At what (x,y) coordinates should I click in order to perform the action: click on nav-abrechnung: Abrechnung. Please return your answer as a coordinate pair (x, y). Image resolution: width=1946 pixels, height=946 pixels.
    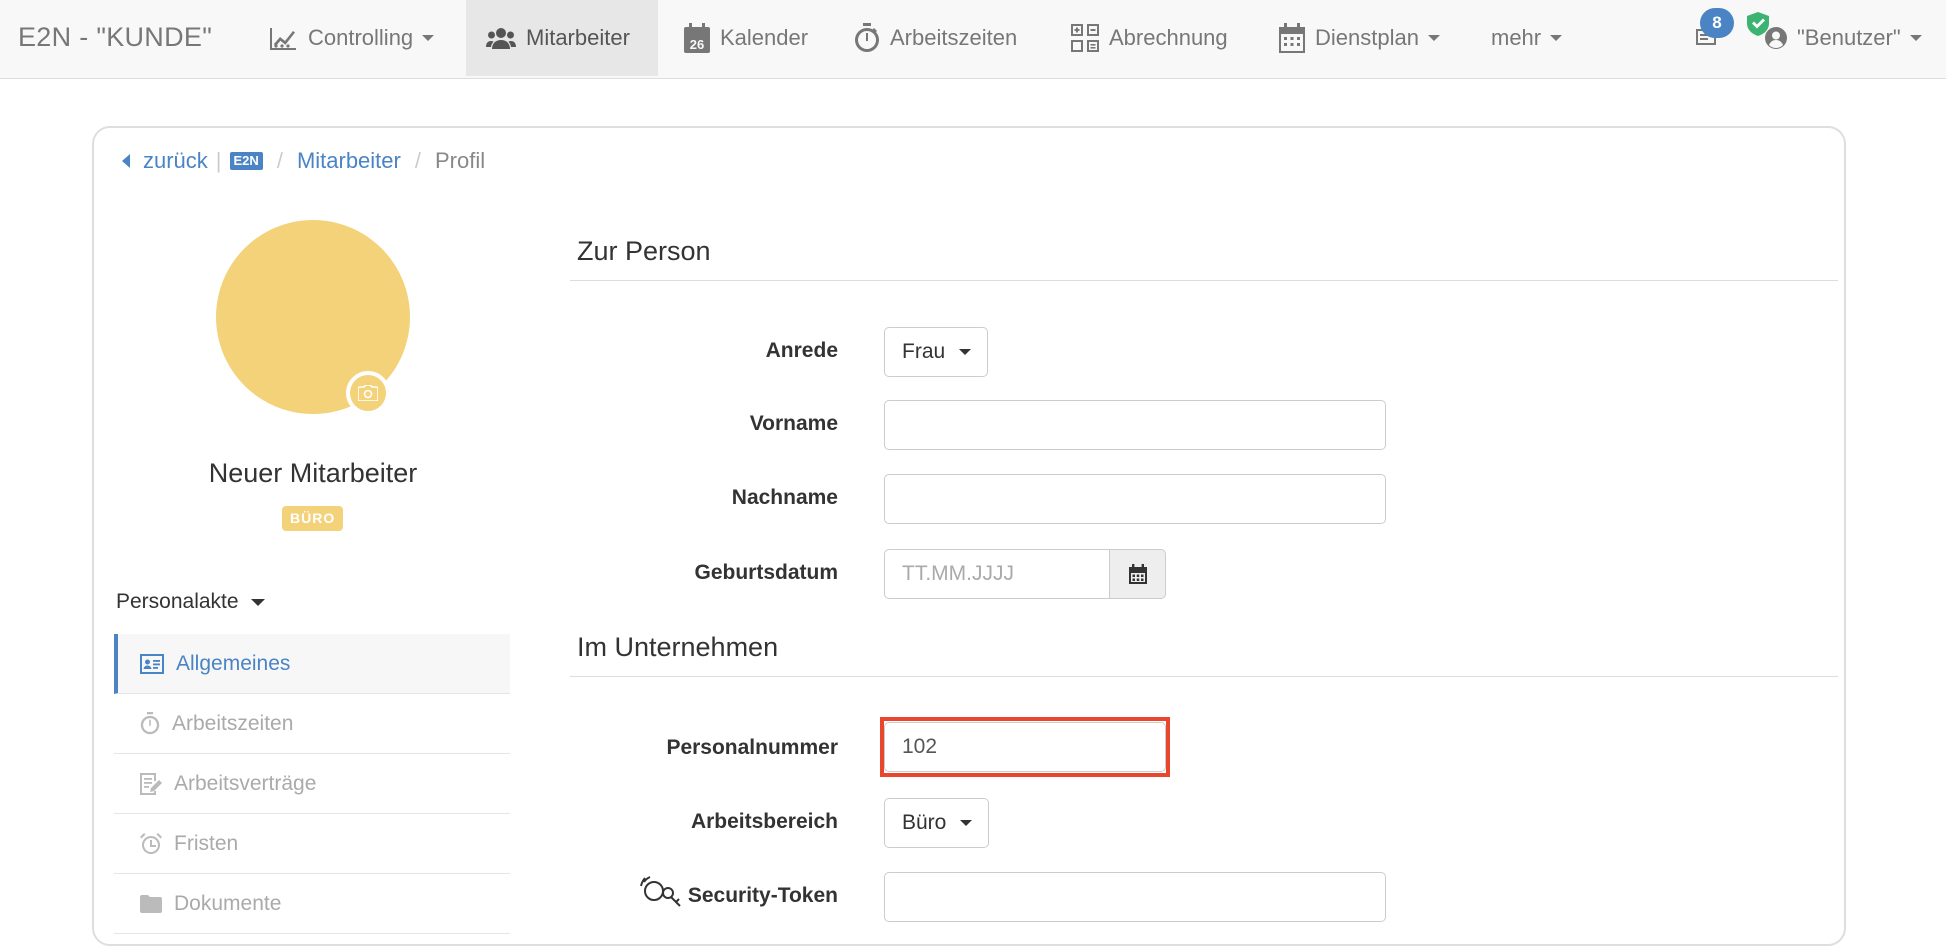
    Looking at the image, I should click on (1149, 38).